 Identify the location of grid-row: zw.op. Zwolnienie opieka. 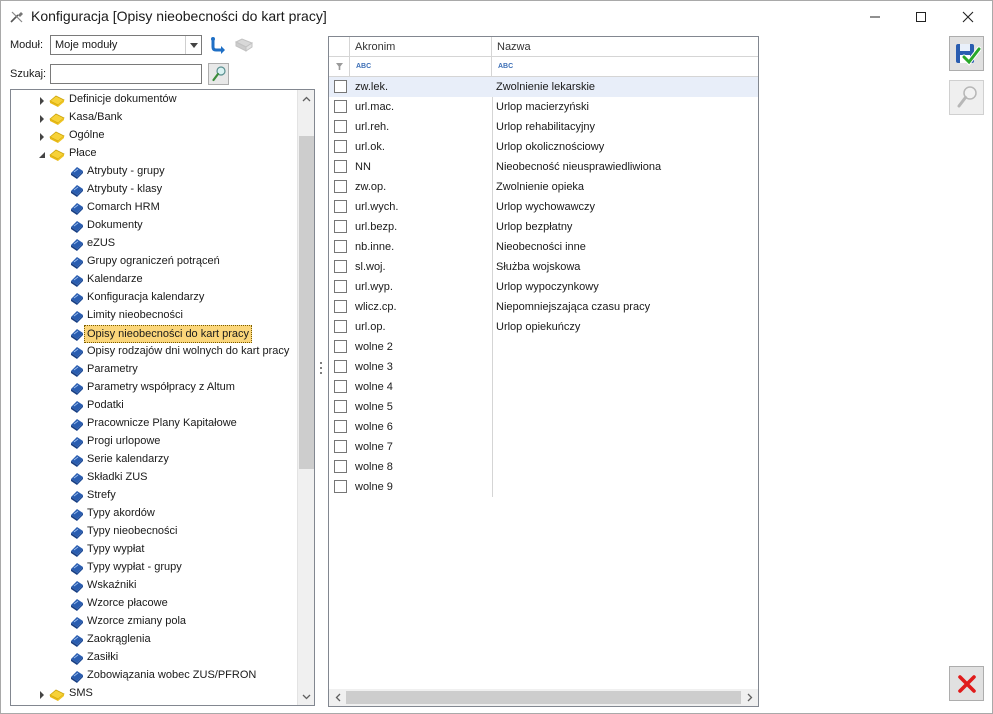
(543, 187).